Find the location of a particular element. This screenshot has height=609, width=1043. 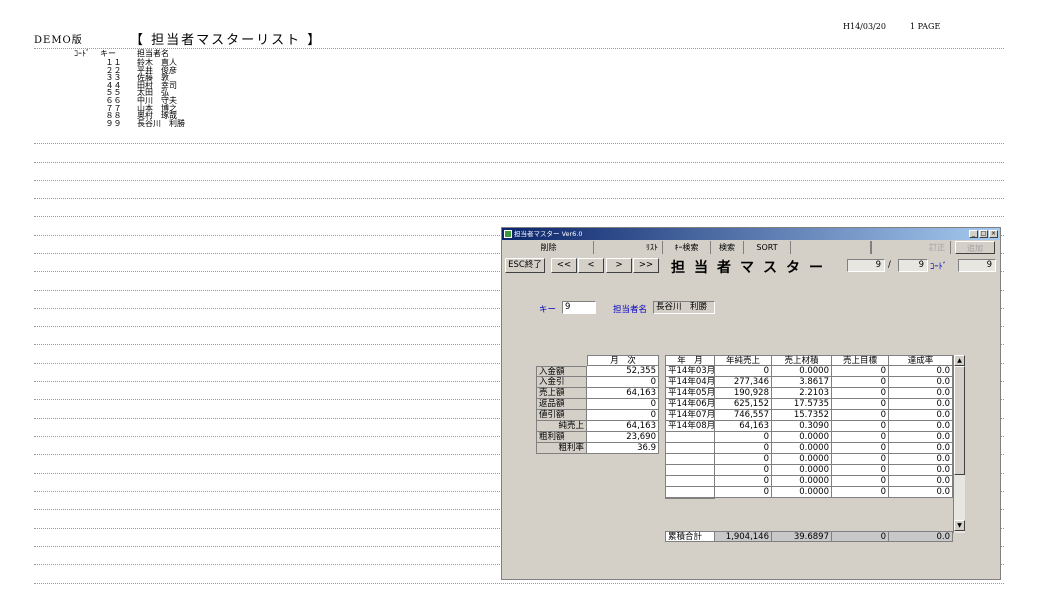

total-target: 0 is located at coordinates (860, 536).